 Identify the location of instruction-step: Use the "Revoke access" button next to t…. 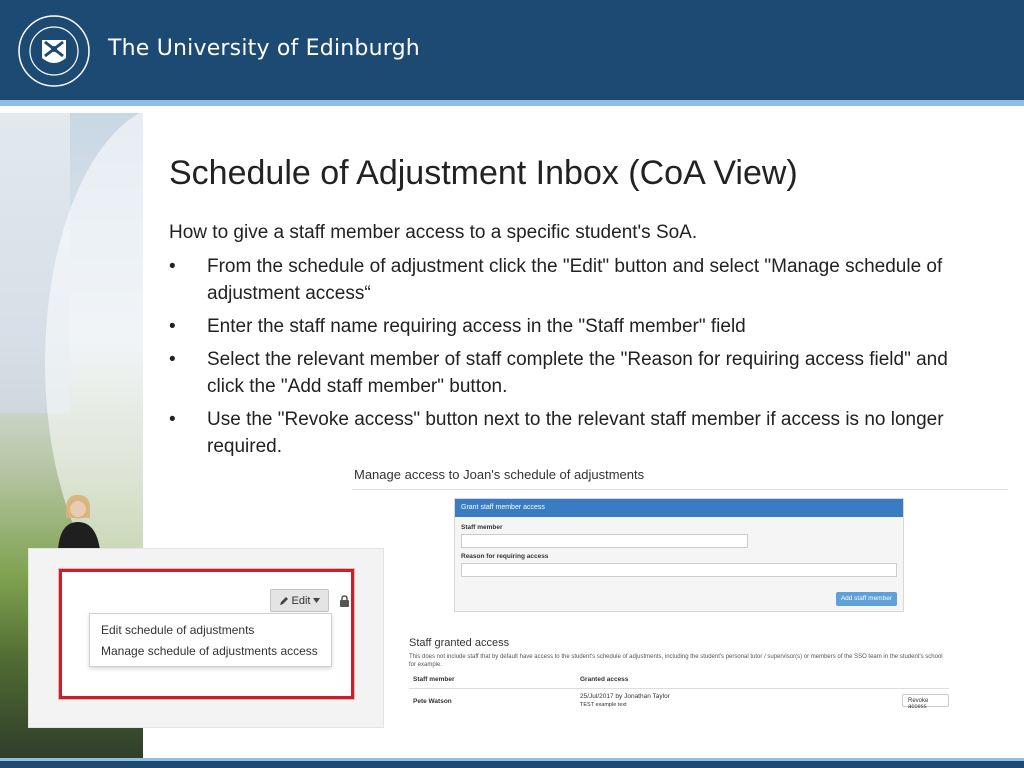
(569, 433).